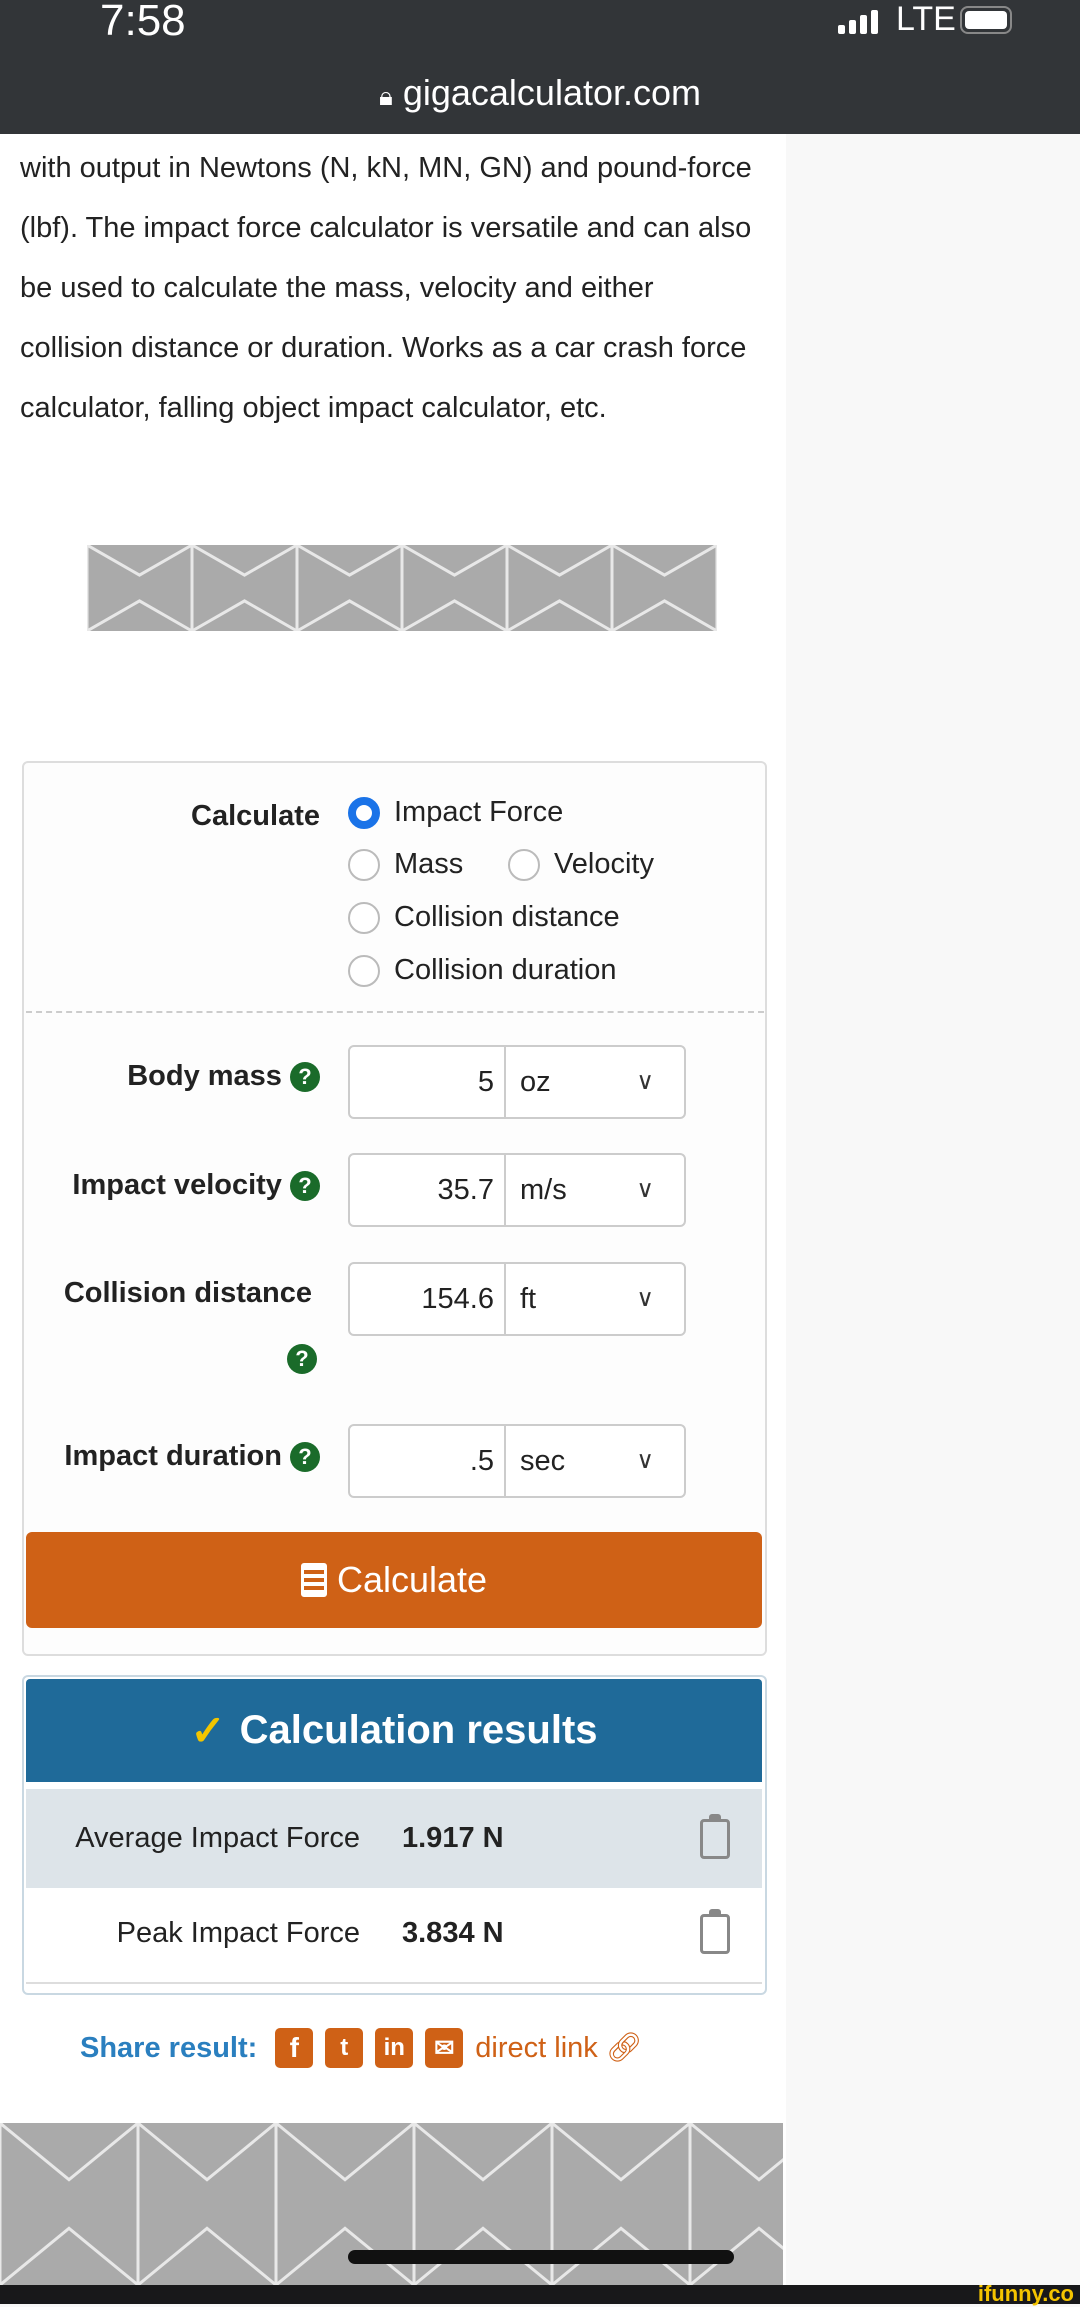 The height and width of the screenshot is (2307, 1080). Describe the element at coordinates (540, 2293) in the screenshot. I see `watermark-bar: ifunny.co` at that location.